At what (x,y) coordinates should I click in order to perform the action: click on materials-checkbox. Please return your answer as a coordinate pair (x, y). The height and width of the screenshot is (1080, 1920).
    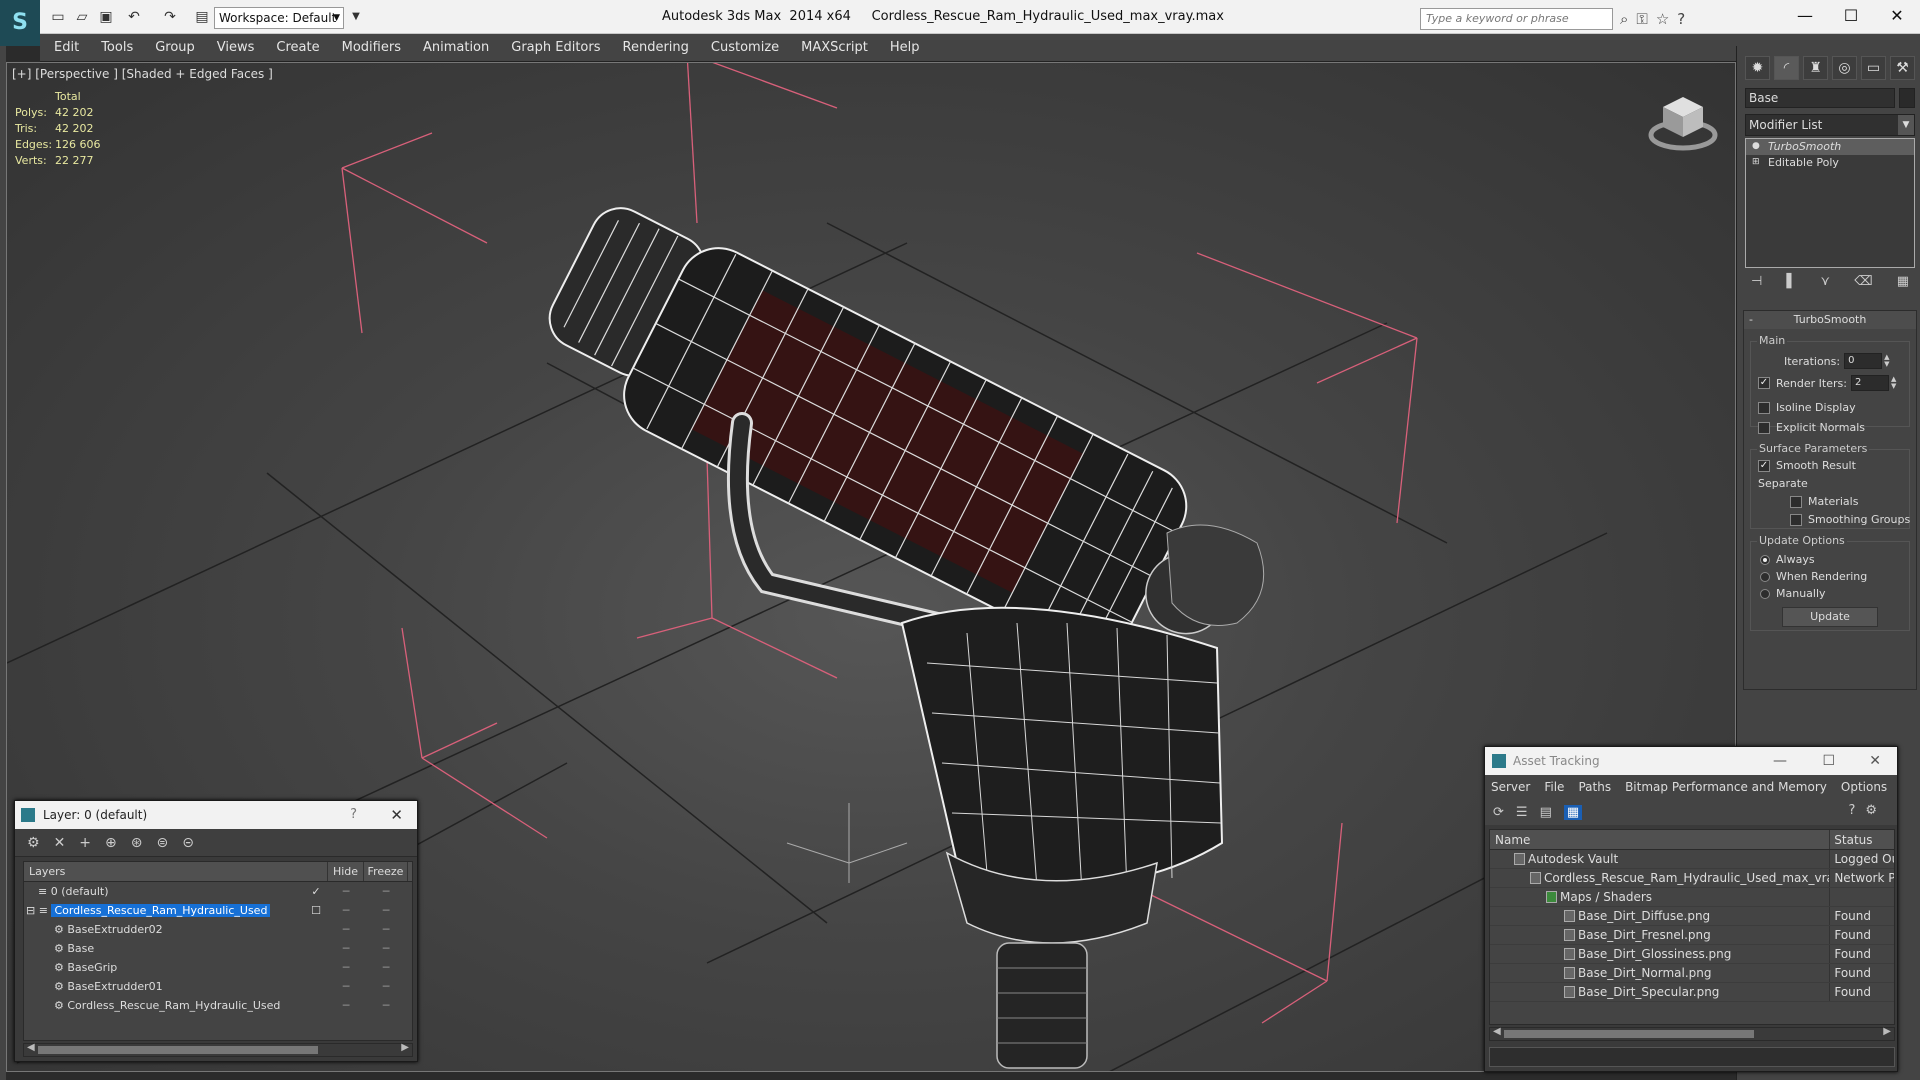
    Looking at the image, I should click on (1796, 501).